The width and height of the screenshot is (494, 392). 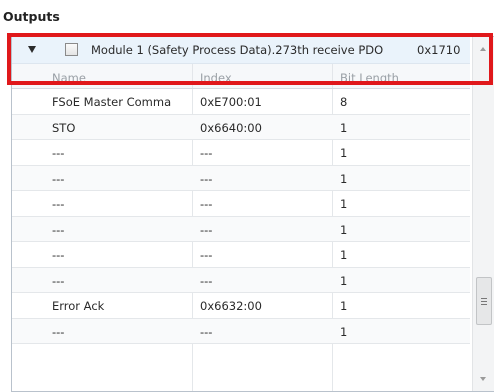 I want to click on column-header-index: Index, so click(x=216, y=78).